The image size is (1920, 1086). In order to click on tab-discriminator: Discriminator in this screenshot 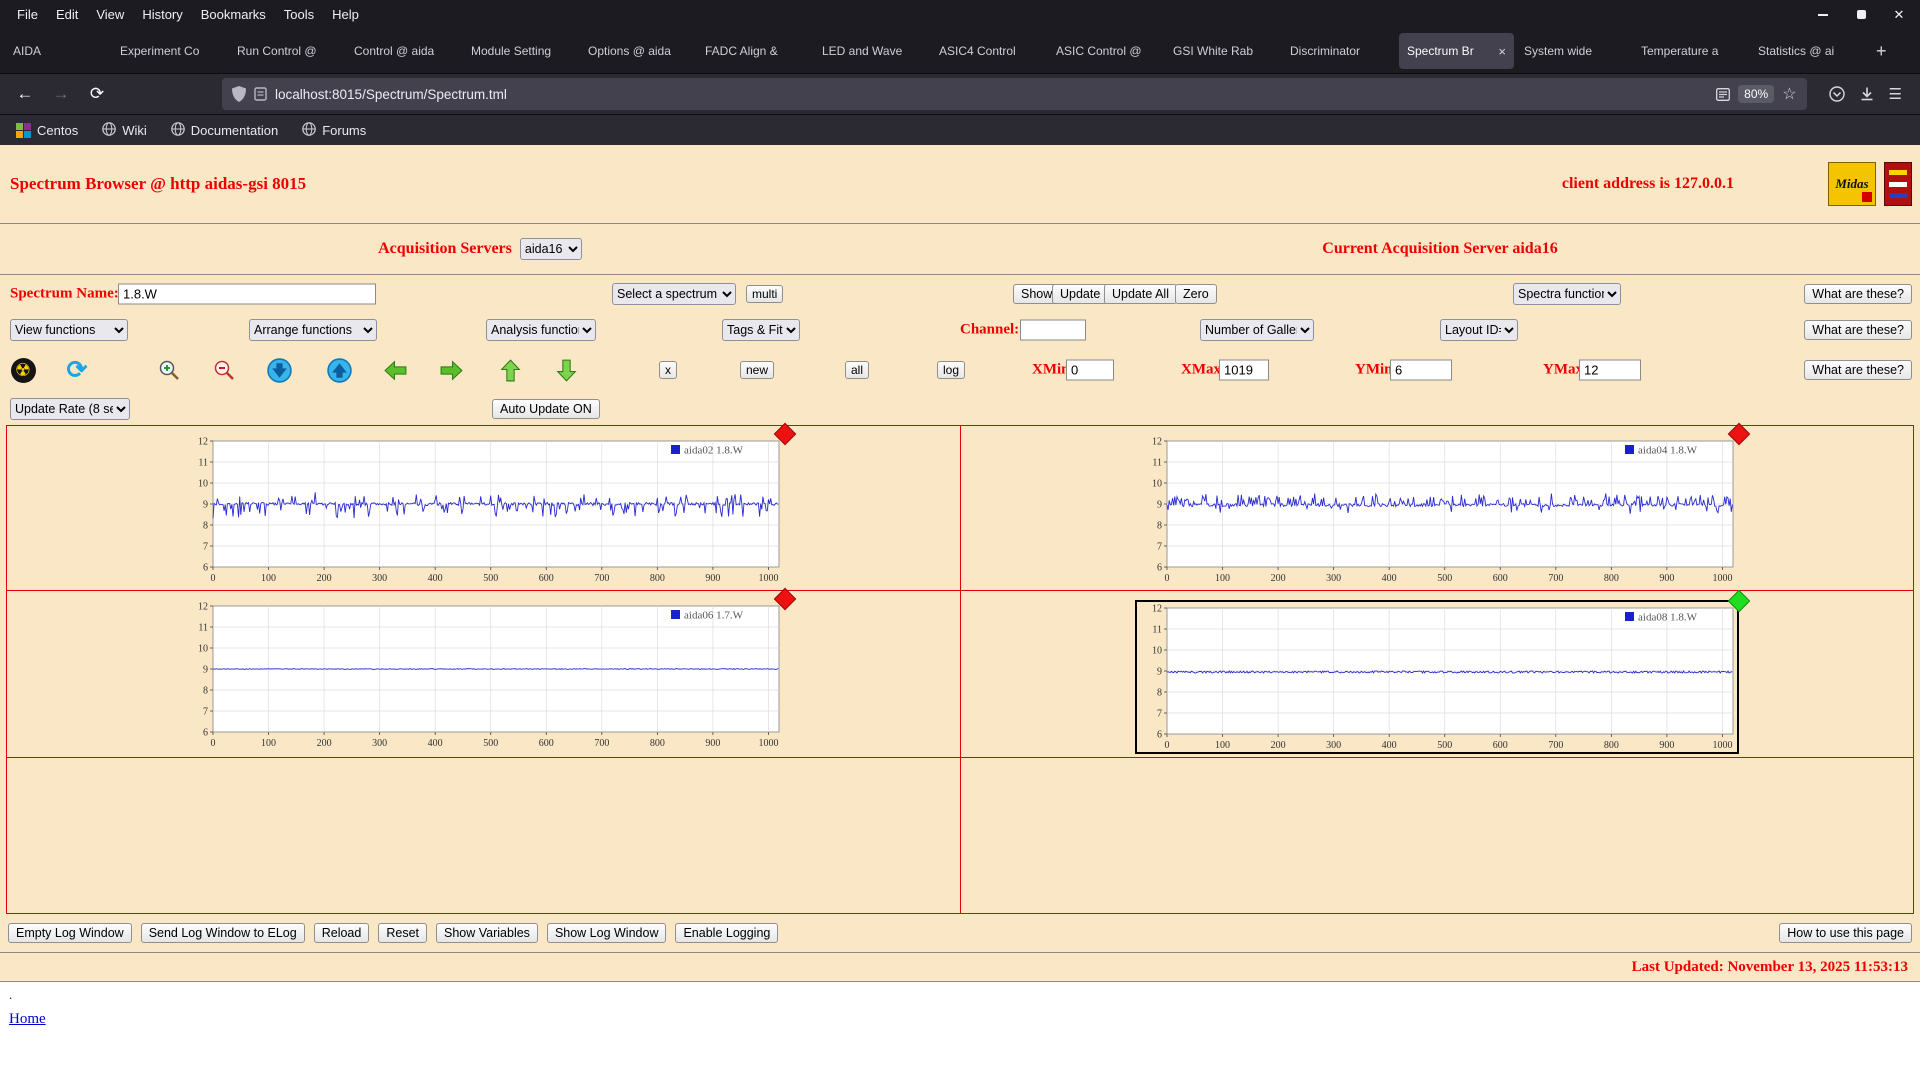, I will do `click(1339, 51)`.